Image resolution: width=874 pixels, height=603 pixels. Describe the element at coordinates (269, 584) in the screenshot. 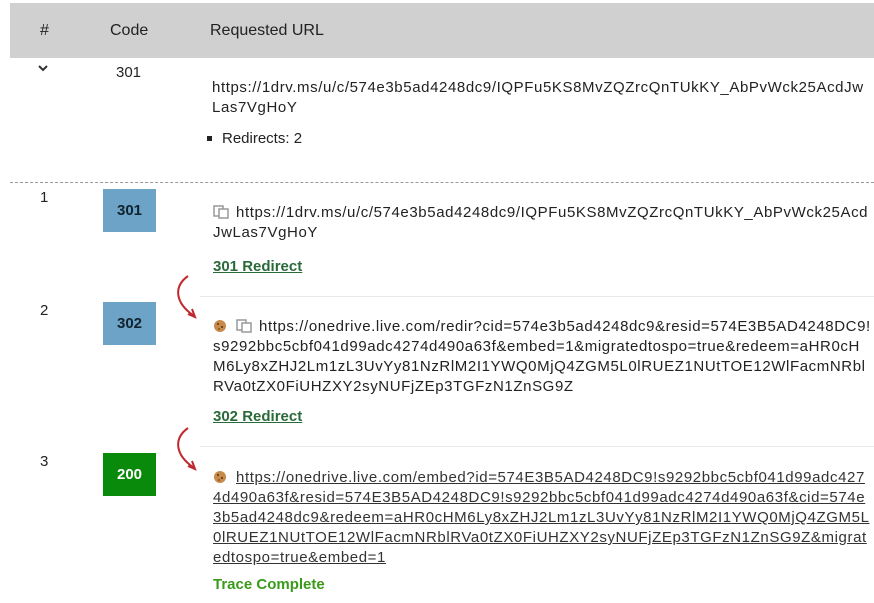

I see `trace-complete-label: Trace Complete` at that location.